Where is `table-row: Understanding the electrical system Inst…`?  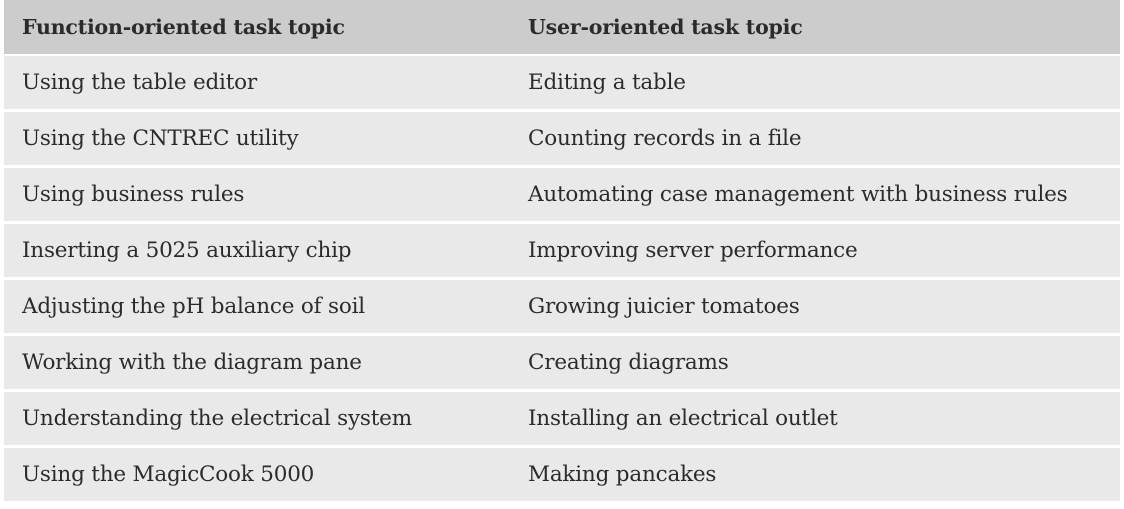 table-row: Understanding the electrical system Inst… is located at coordinates (562, 420).